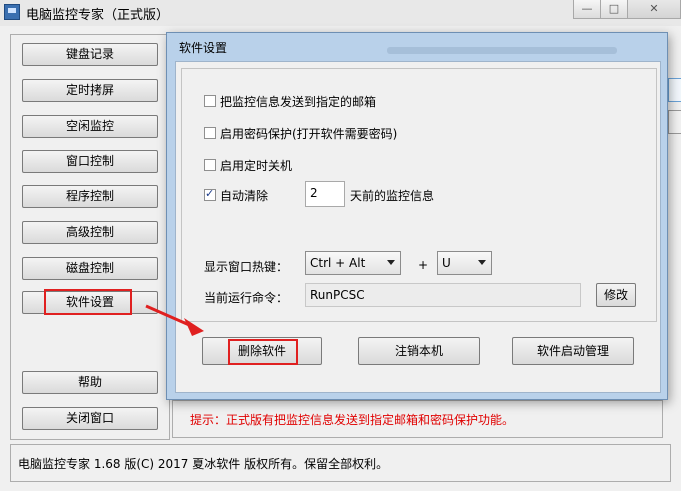  What do you see at coordinates (174, 320) in the screenshot?
I see `annotation-arrow` at bounding box center [174, 320].